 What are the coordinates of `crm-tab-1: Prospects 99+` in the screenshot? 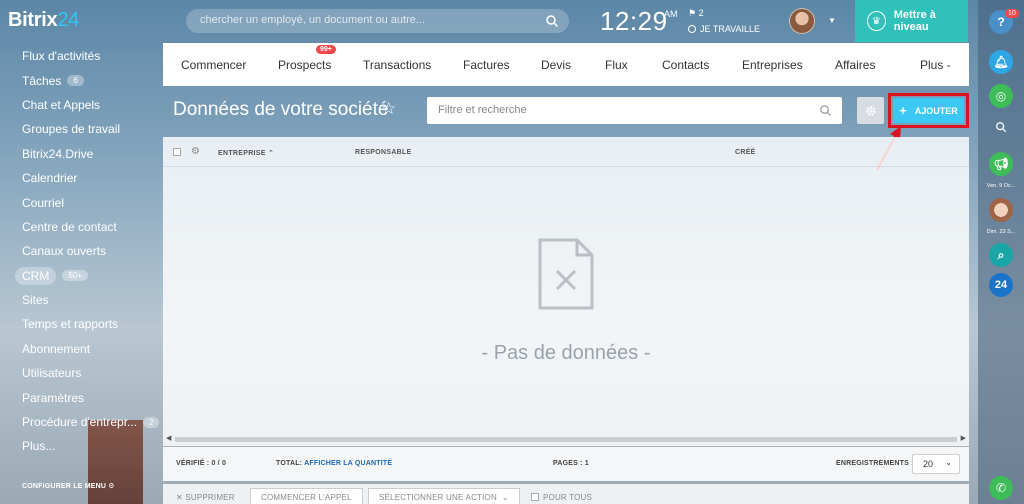 It's located at (307, 58).